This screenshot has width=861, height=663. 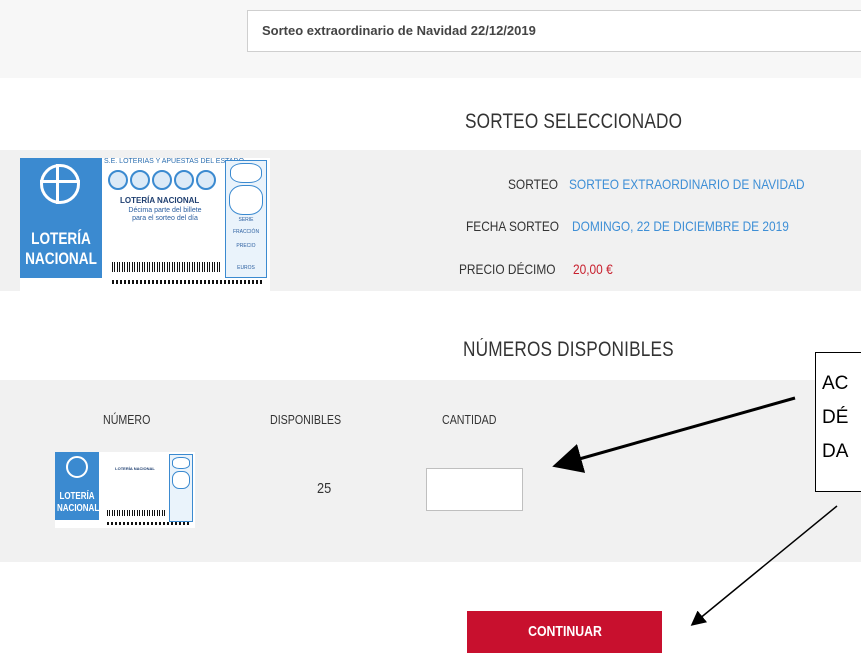 I want to click on annotation-callout: AC DÉ DA, so click(x=838, y=422).